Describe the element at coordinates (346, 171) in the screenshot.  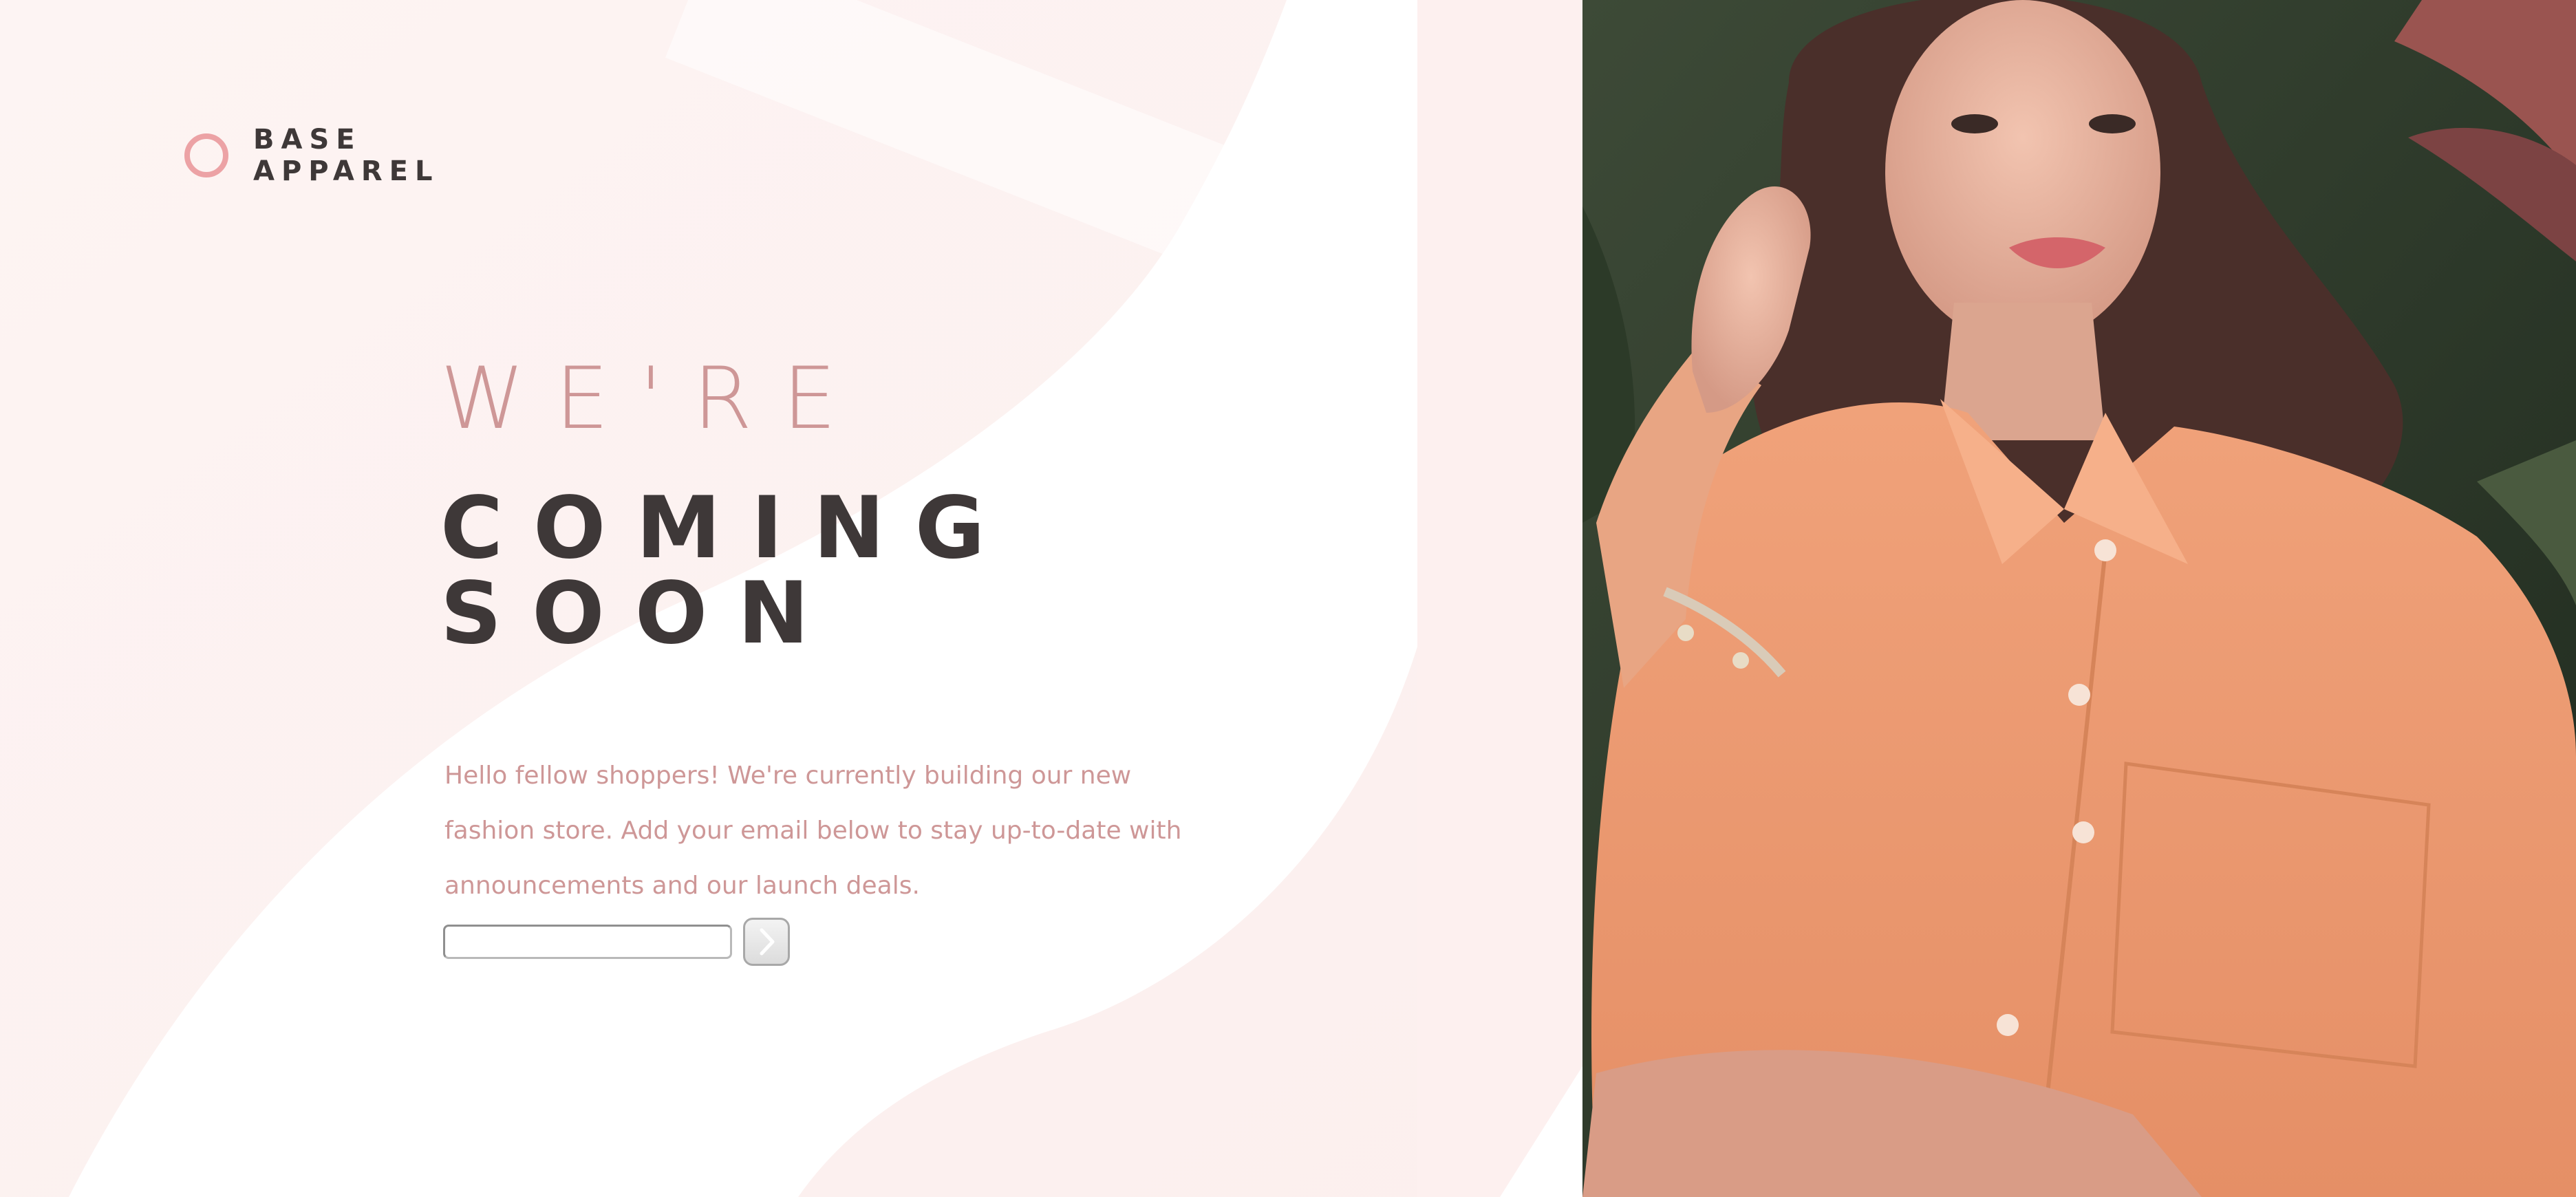
I see `brand-name-line2: APPAREL` at that location.